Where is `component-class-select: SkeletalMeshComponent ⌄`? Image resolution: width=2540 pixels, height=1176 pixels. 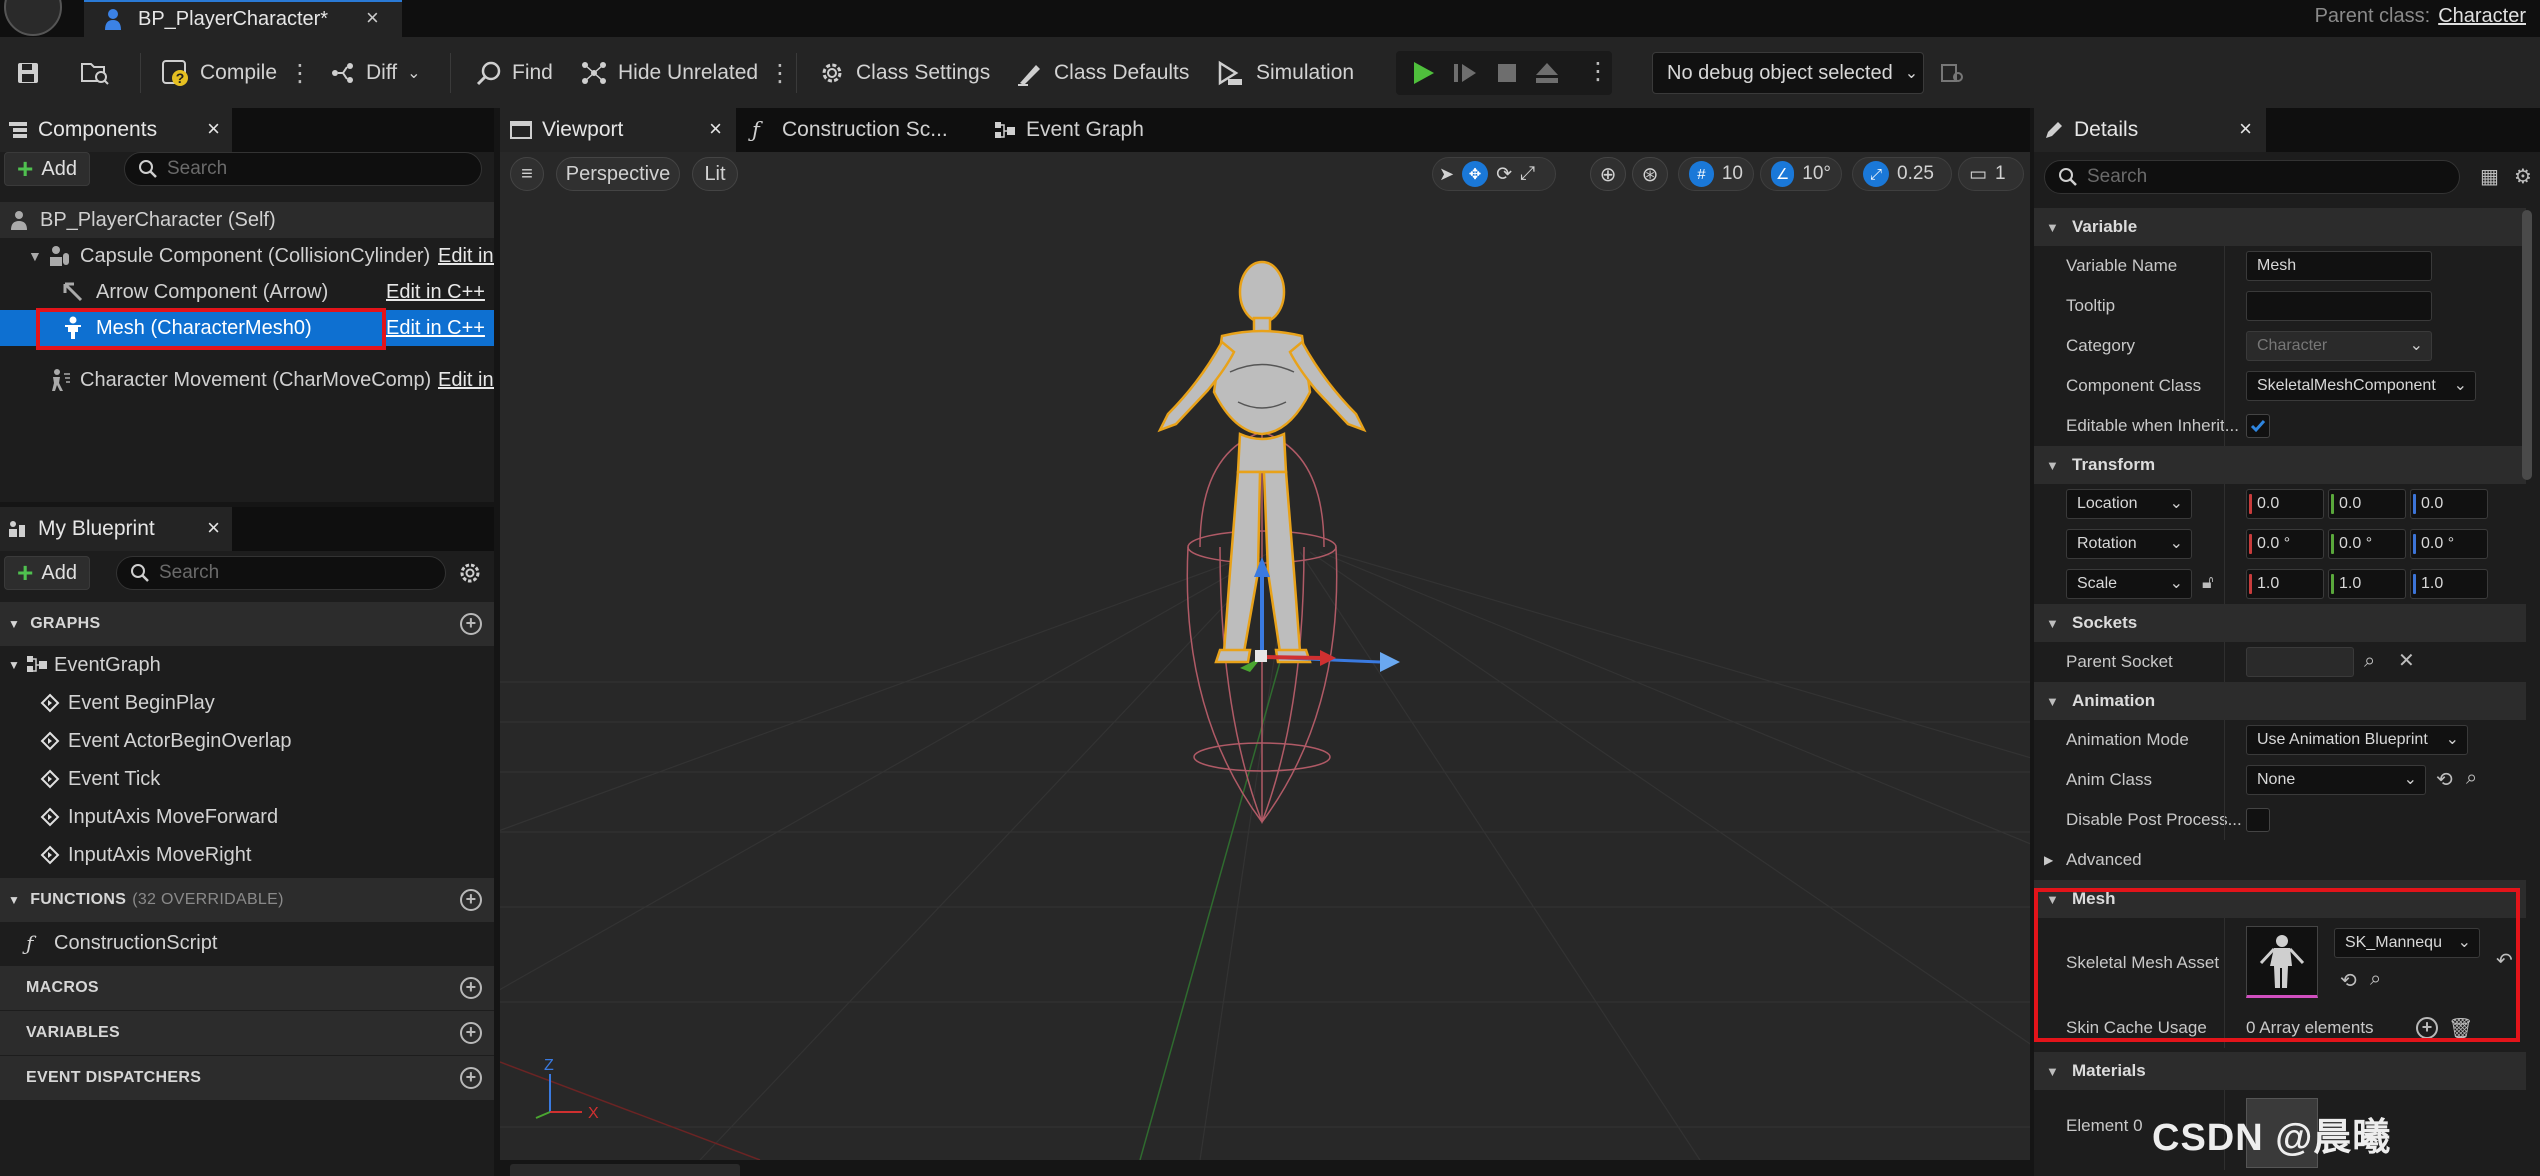 component-class-select: SkeletalMeshComponent ⌄ is located at coordinates (2361, 386).